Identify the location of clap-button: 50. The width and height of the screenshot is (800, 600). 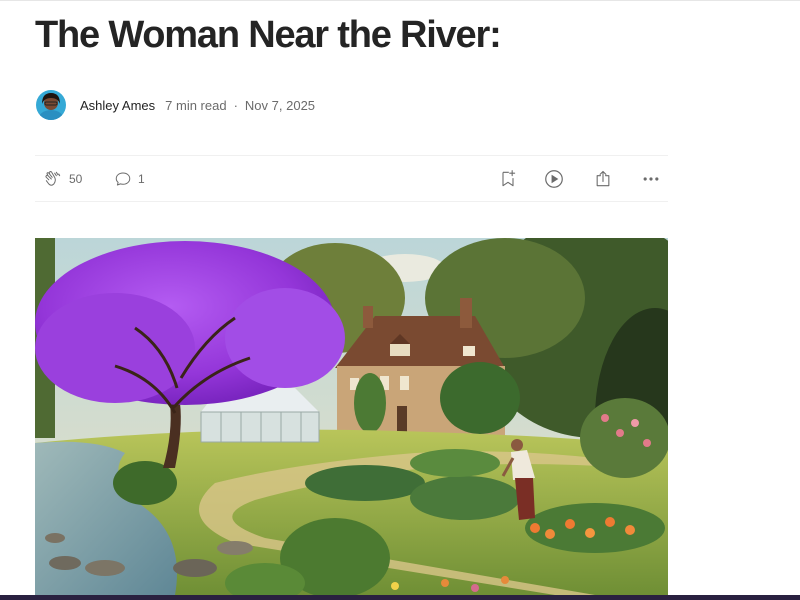
(62, 178).